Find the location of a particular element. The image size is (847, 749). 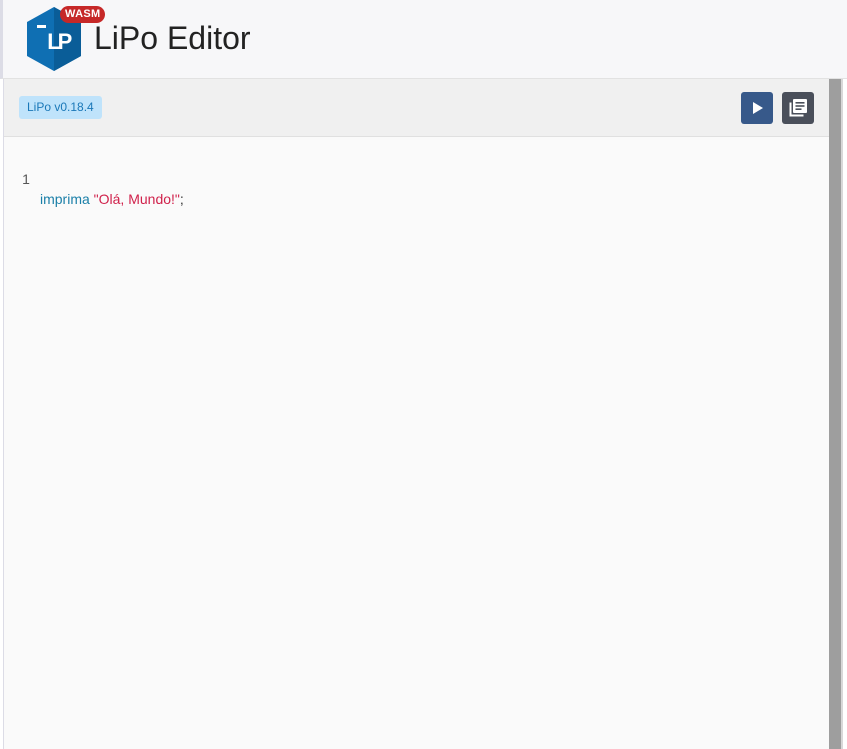

docs-button is located at coordinates (798, 108).